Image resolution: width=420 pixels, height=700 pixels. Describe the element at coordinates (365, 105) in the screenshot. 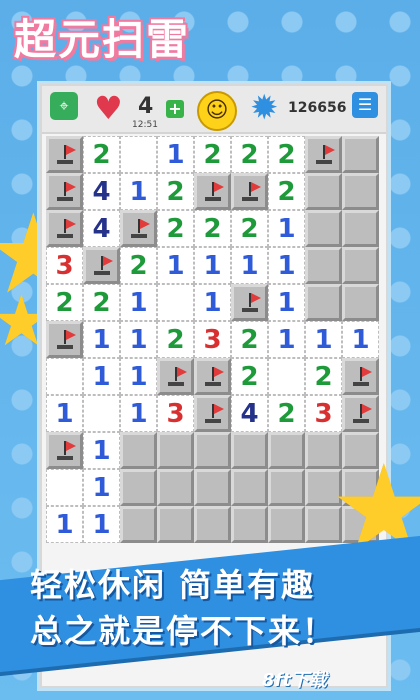

I see `menu-list-icon: ☰` at that location.